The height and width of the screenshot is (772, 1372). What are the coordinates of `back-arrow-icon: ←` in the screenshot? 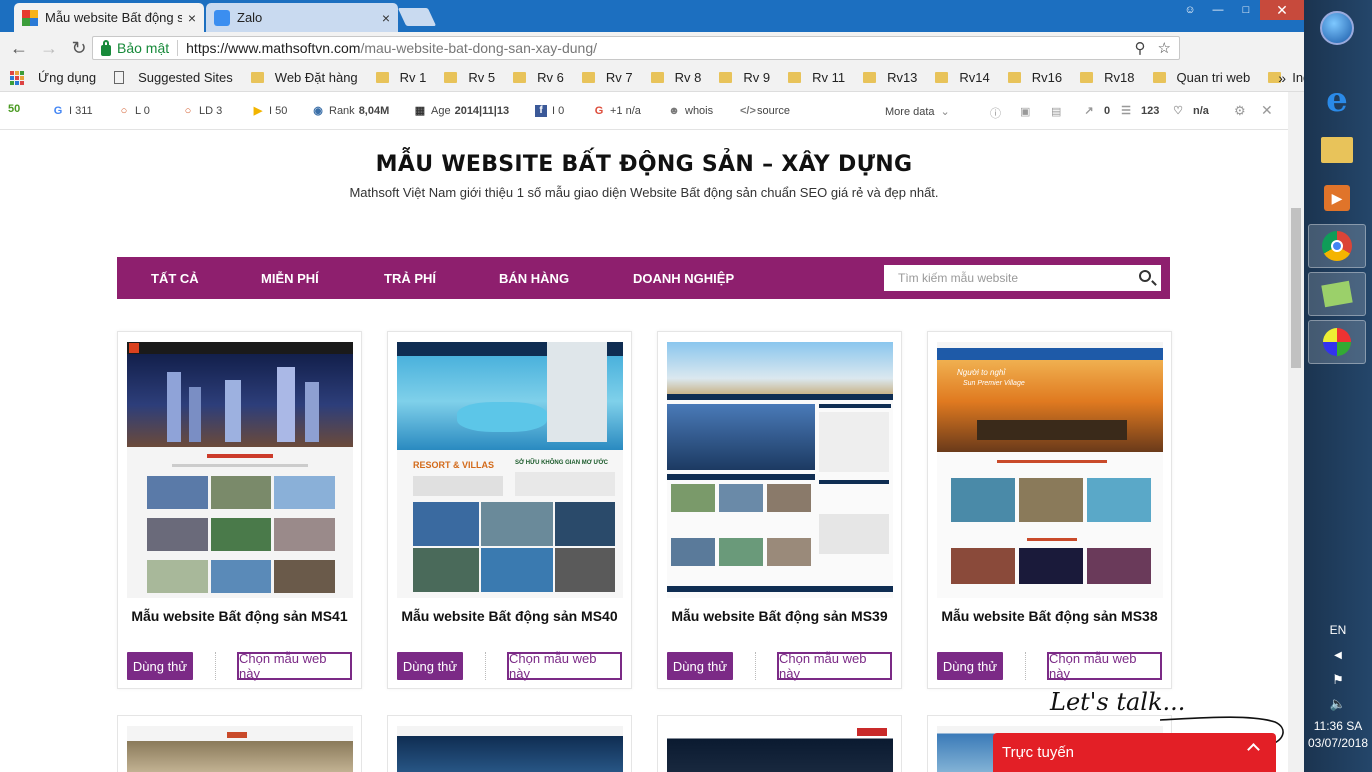 It's located at (19, 48).